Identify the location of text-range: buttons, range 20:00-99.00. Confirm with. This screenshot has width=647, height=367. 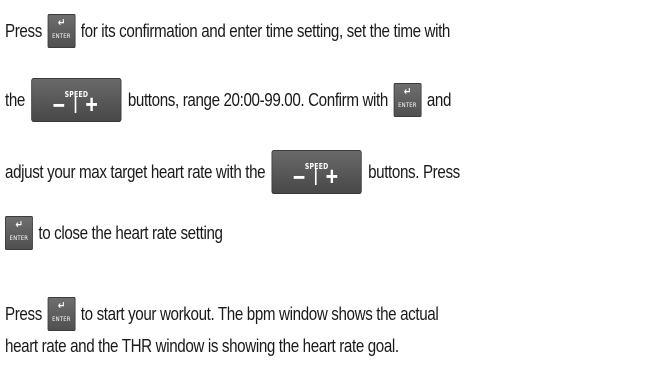
(258, 99).